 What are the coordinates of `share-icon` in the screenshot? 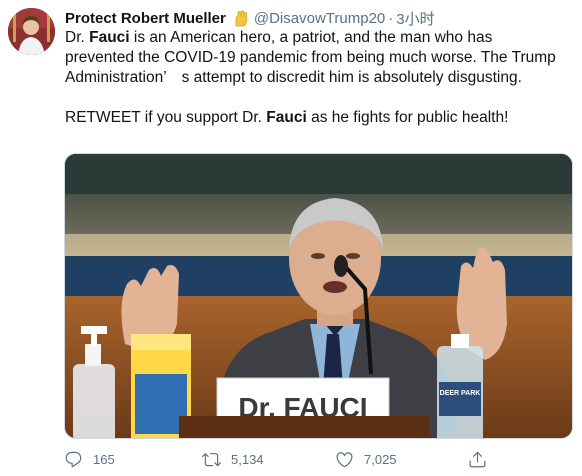 It's located at (477, 459).